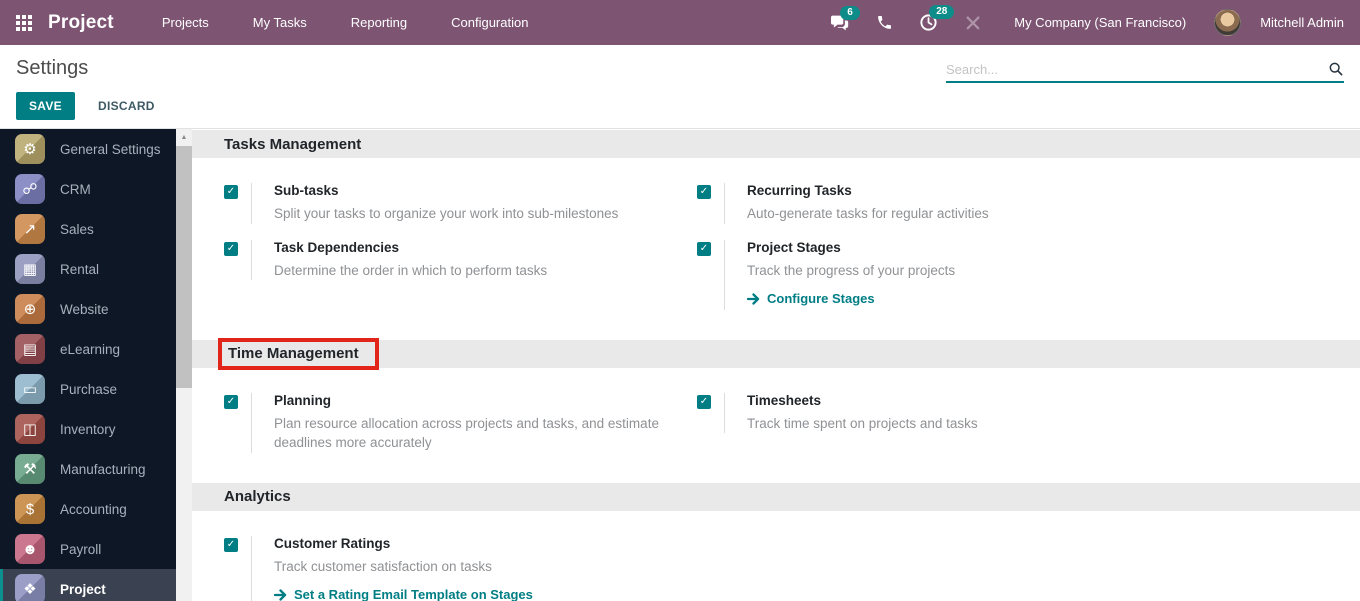 The image size is (1360, 601). I want to click on sidebar-item-general-settings: ⚙ General Settings, so click(88, 149).